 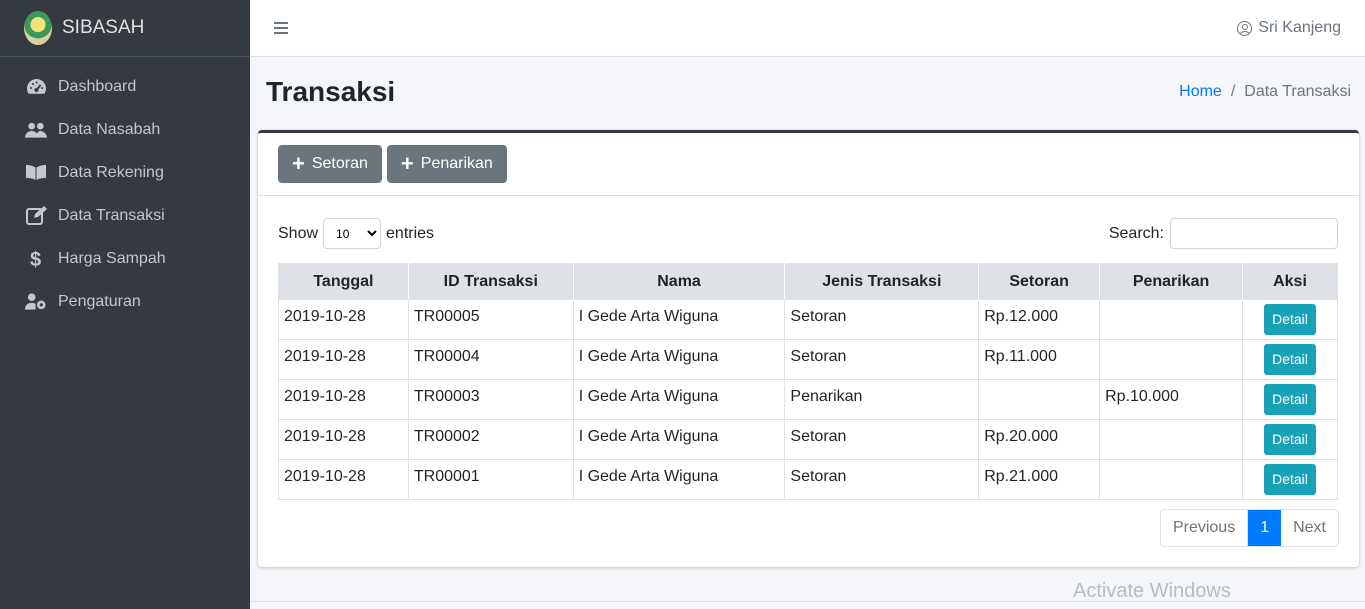 I want to click on column-header-nama: Nama, so click(x=679, y=281).